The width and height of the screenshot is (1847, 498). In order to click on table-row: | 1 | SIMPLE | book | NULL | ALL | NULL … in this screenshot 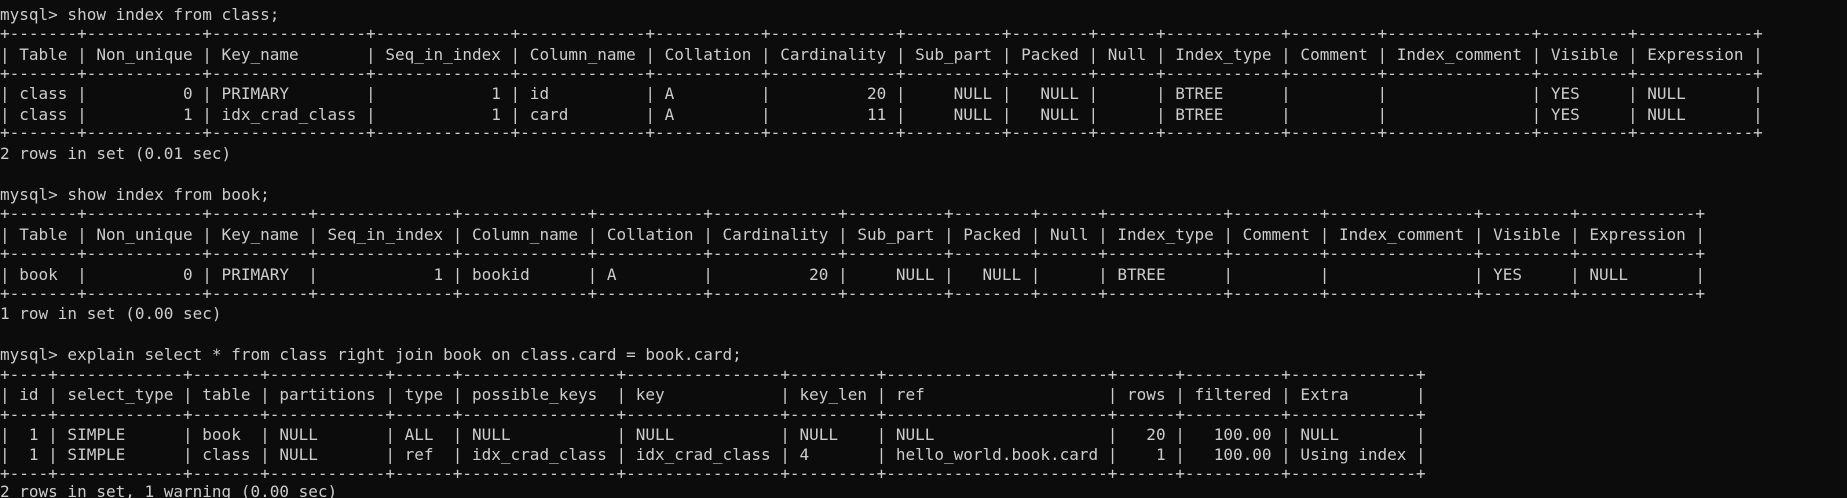, I will do `click(713, 434)`.